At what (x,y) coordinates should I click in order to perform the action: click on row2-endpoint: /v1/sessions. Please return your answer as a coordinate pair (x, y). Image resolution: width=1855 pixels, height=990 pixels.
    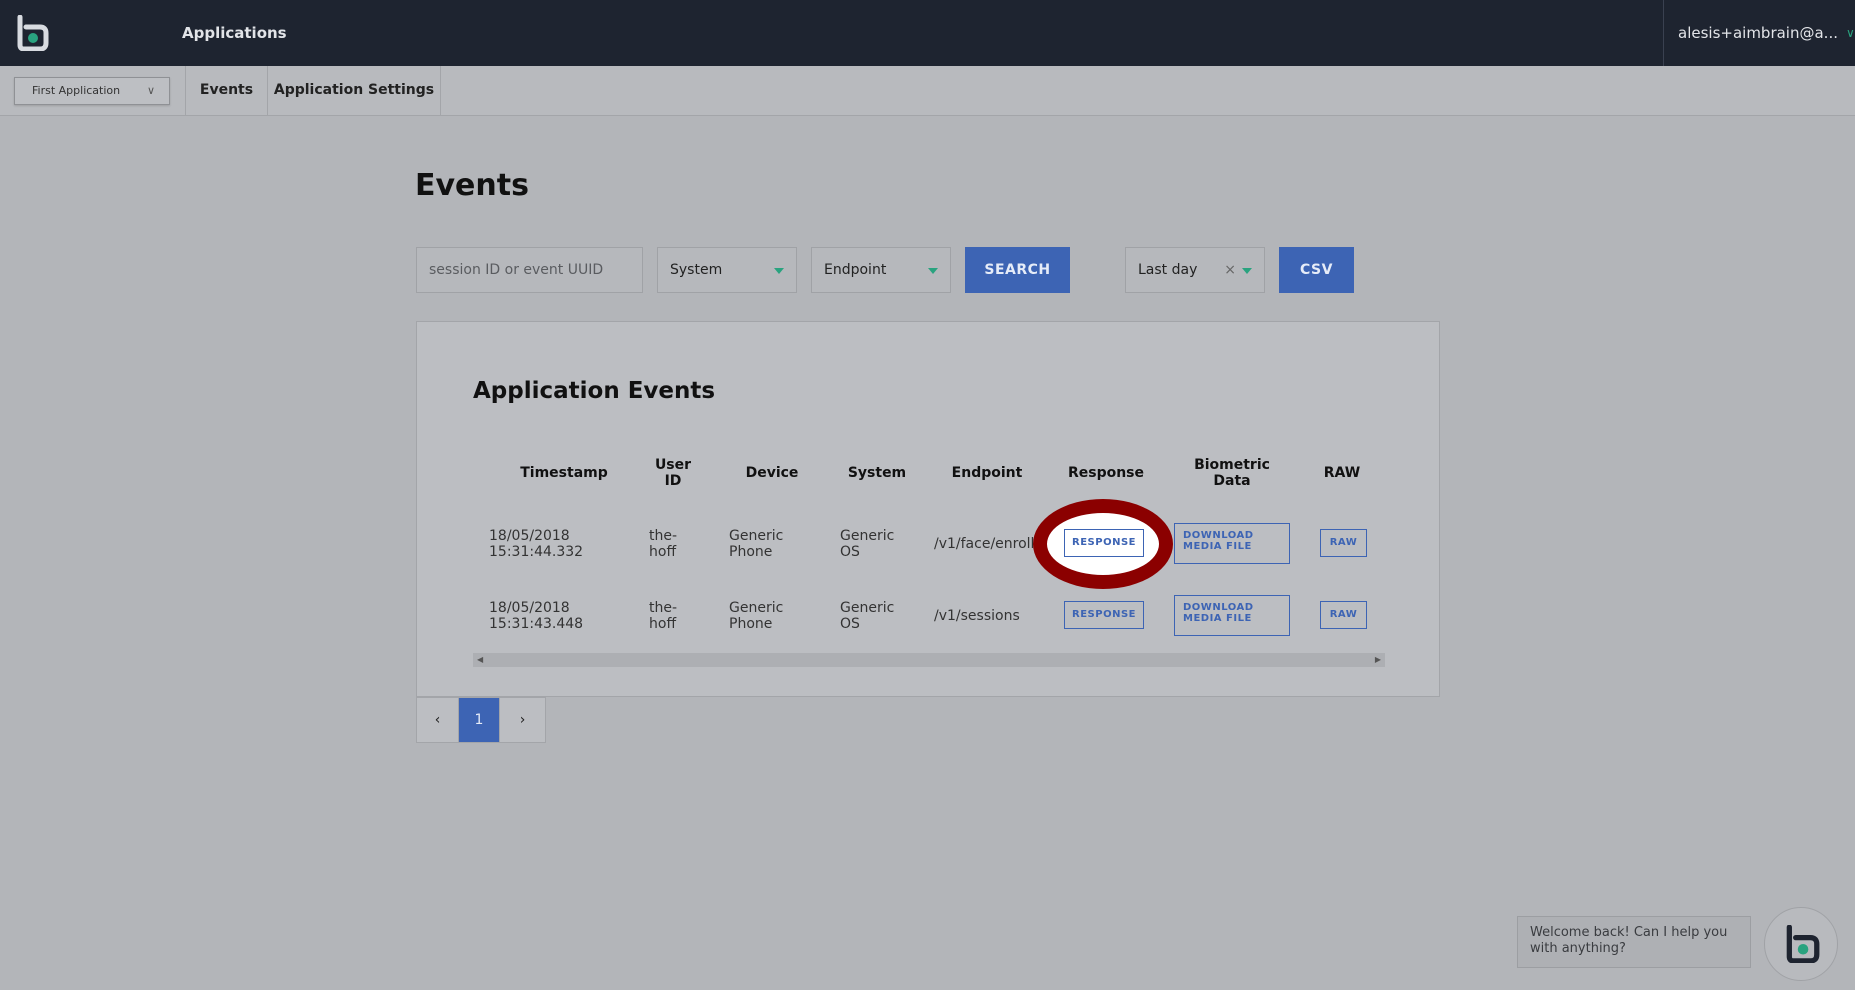
    Looking at the image, I should click on (977, 616).